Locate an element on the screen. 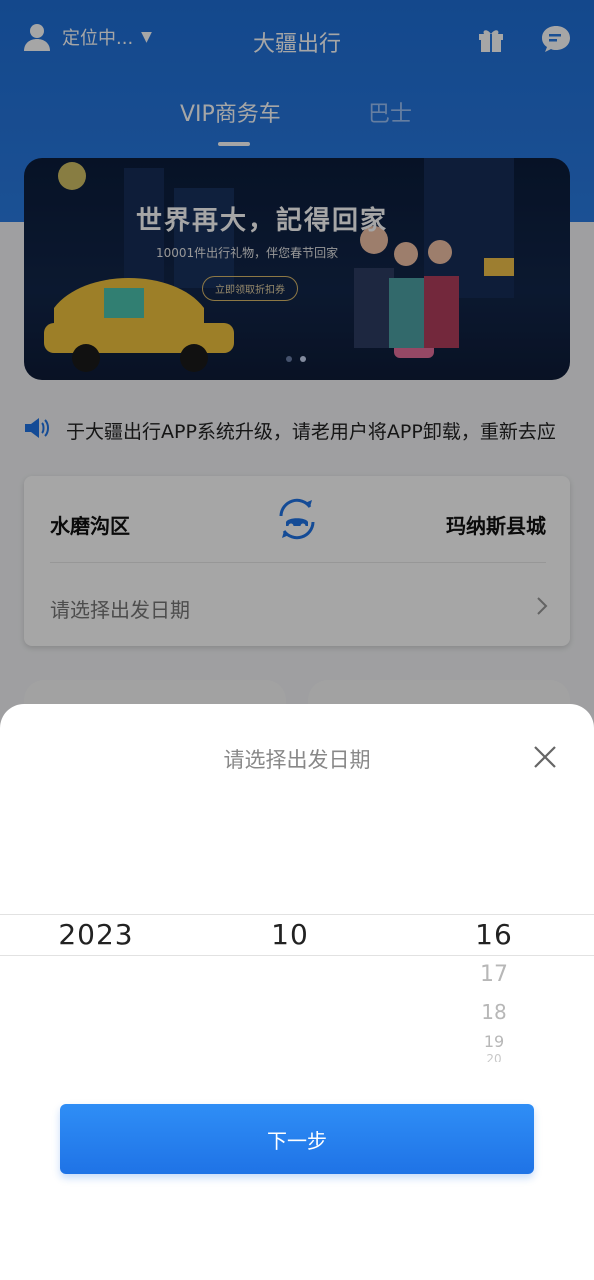 This screenshot has width=594, height=1280. day-picker: 16 is located at coordinates (494, 934).